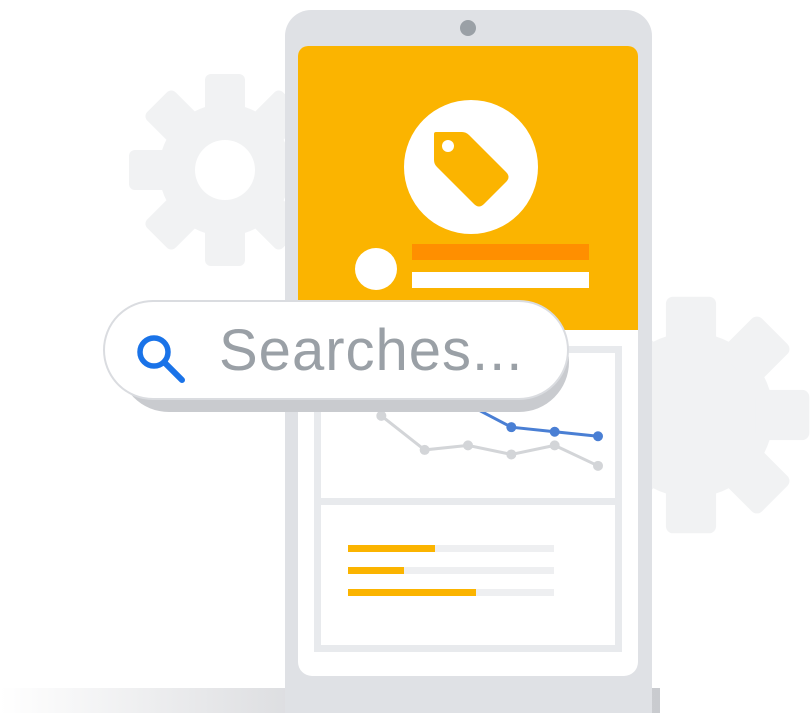  Describe the element at coordinates (161, 359) in the screenshot. I see `search-icon` at that location.